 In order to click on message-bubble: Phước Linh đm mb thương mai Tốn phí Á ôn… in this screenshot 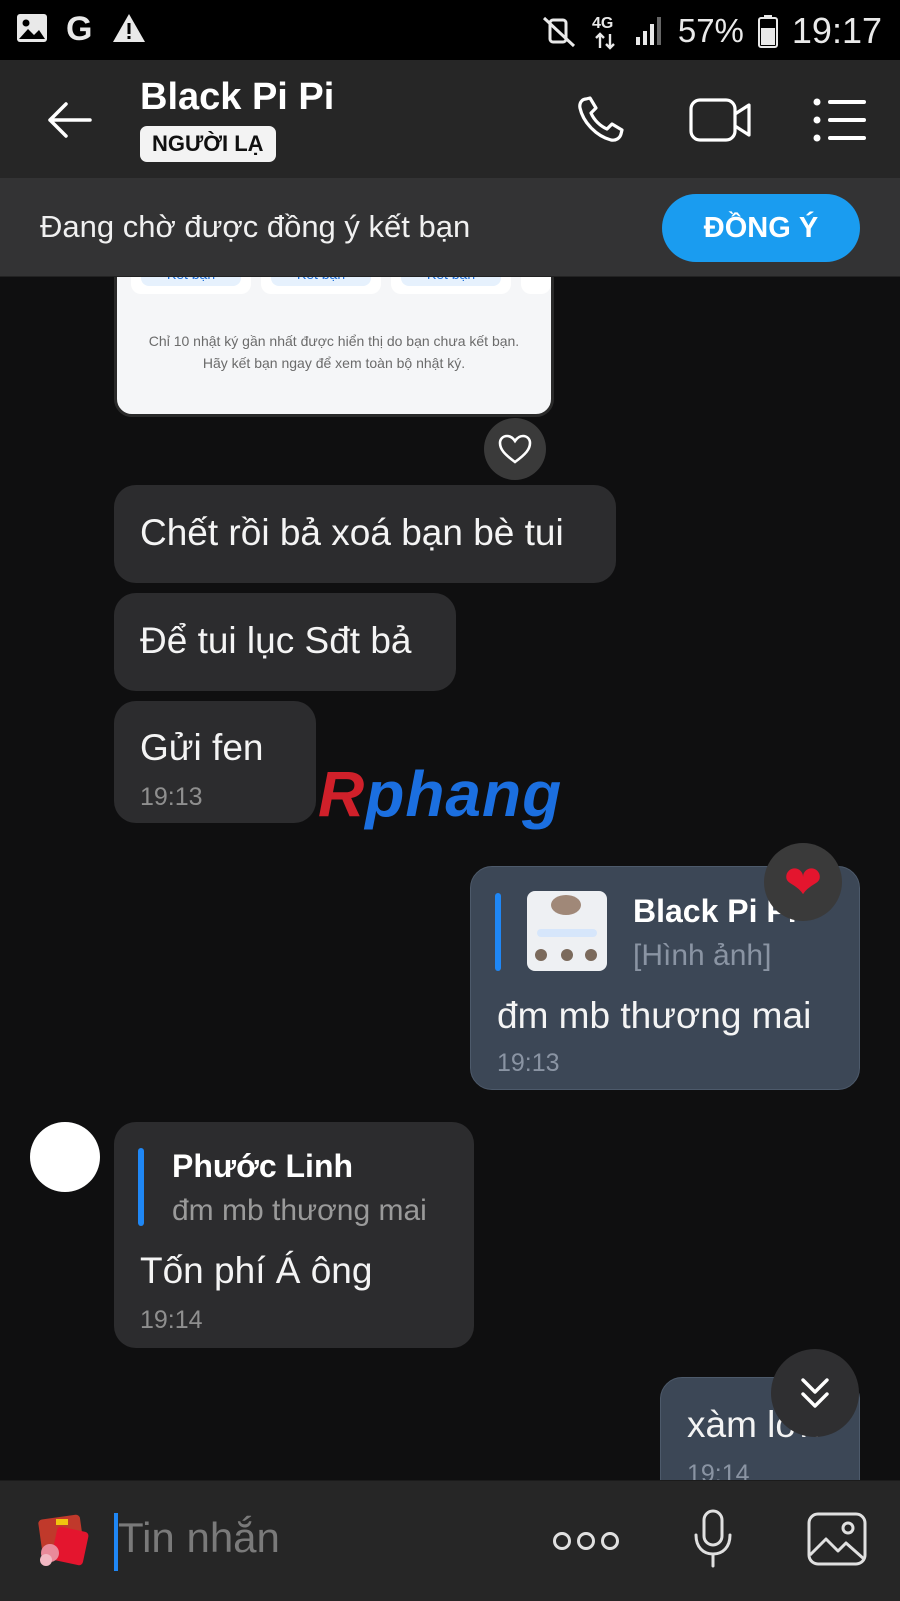, I will do `click(294, 1235)`.